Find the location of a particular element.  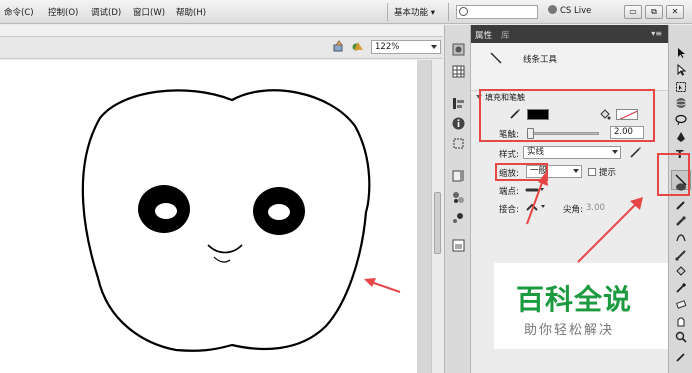

watermark-subtitle: 助你轻松解决 is located at coordinates (569, 330).